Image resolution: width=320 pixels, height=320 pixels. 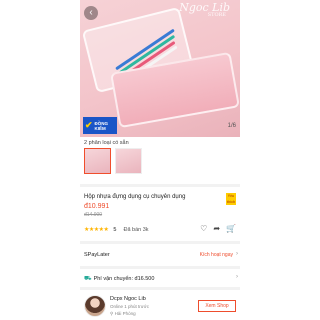 I want to click on product-title: Hộp nhựa đựng dụng cụ chuyên dụng, so click(x=135, y=197).